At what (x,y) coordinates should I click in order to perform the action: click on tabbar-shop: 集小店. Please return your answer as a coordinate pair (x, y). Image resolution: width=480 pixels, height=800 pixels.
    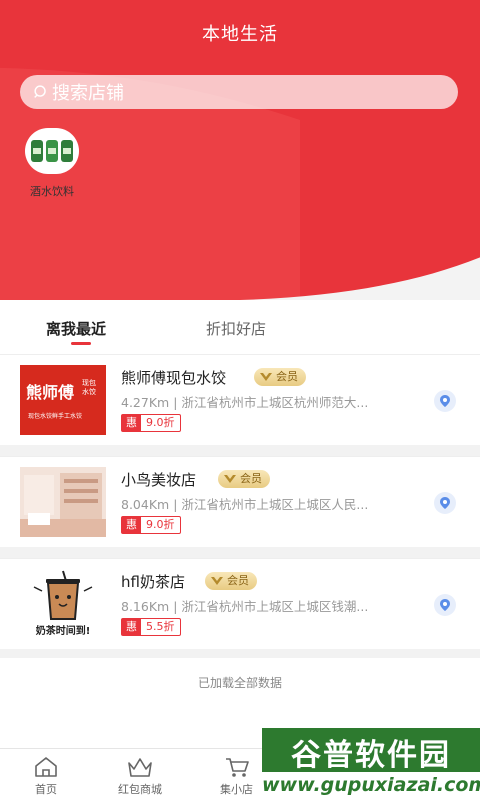
    Looking at the image, I should click on (236, 776).